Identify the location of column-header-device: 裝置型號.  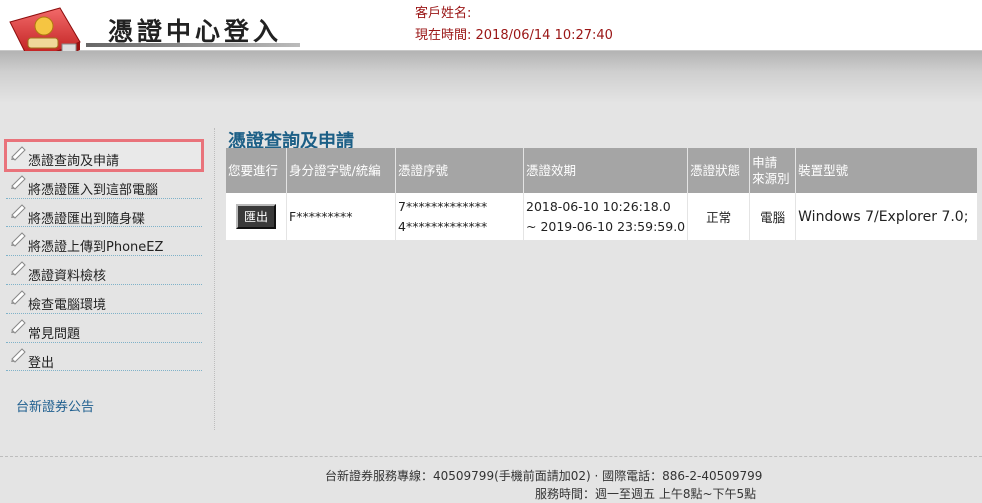
(886, 170).